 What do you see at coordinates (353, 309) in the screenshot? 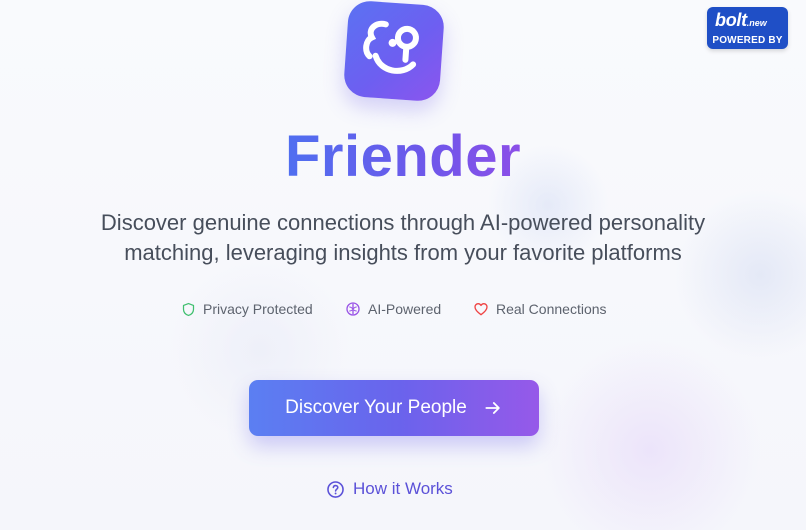
I see `brain-icon` at bounding box center [353, 309].